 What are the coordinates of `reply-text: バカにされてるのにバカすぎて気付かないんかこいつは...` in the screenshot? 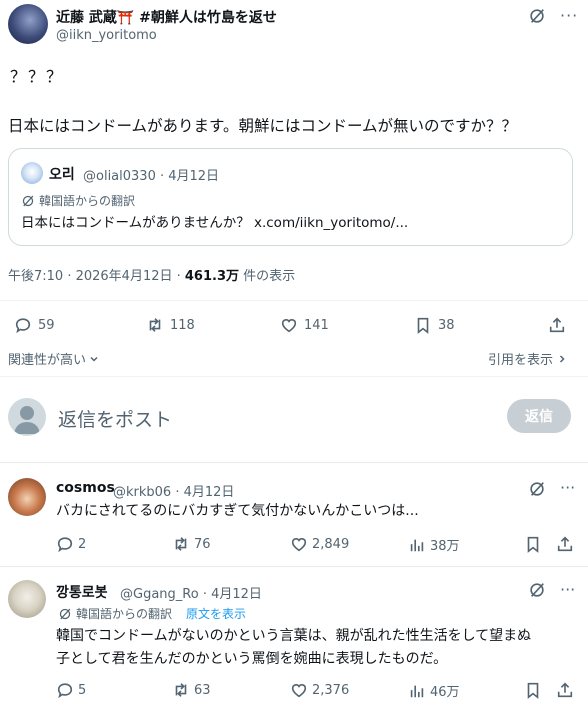 It's located at (237, 511).